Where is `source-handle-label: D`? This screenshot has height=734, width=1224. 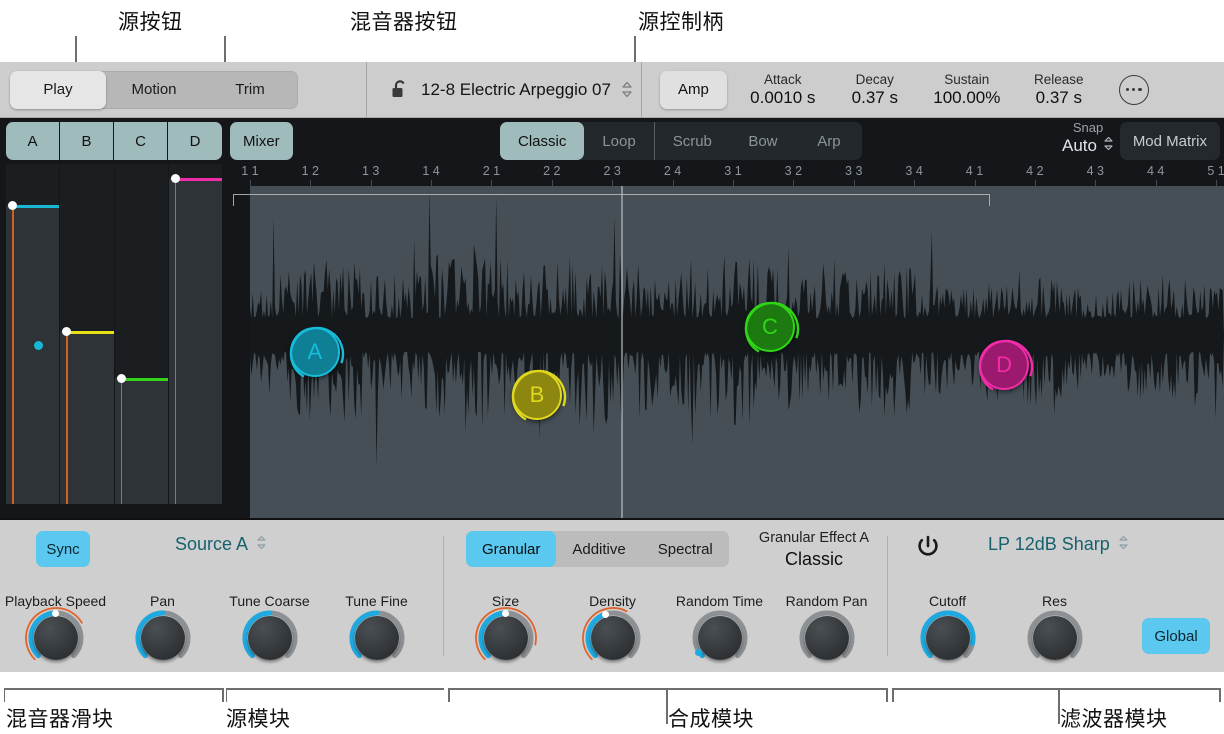 source-handle-label: D is located at coordinates (1004, 365).